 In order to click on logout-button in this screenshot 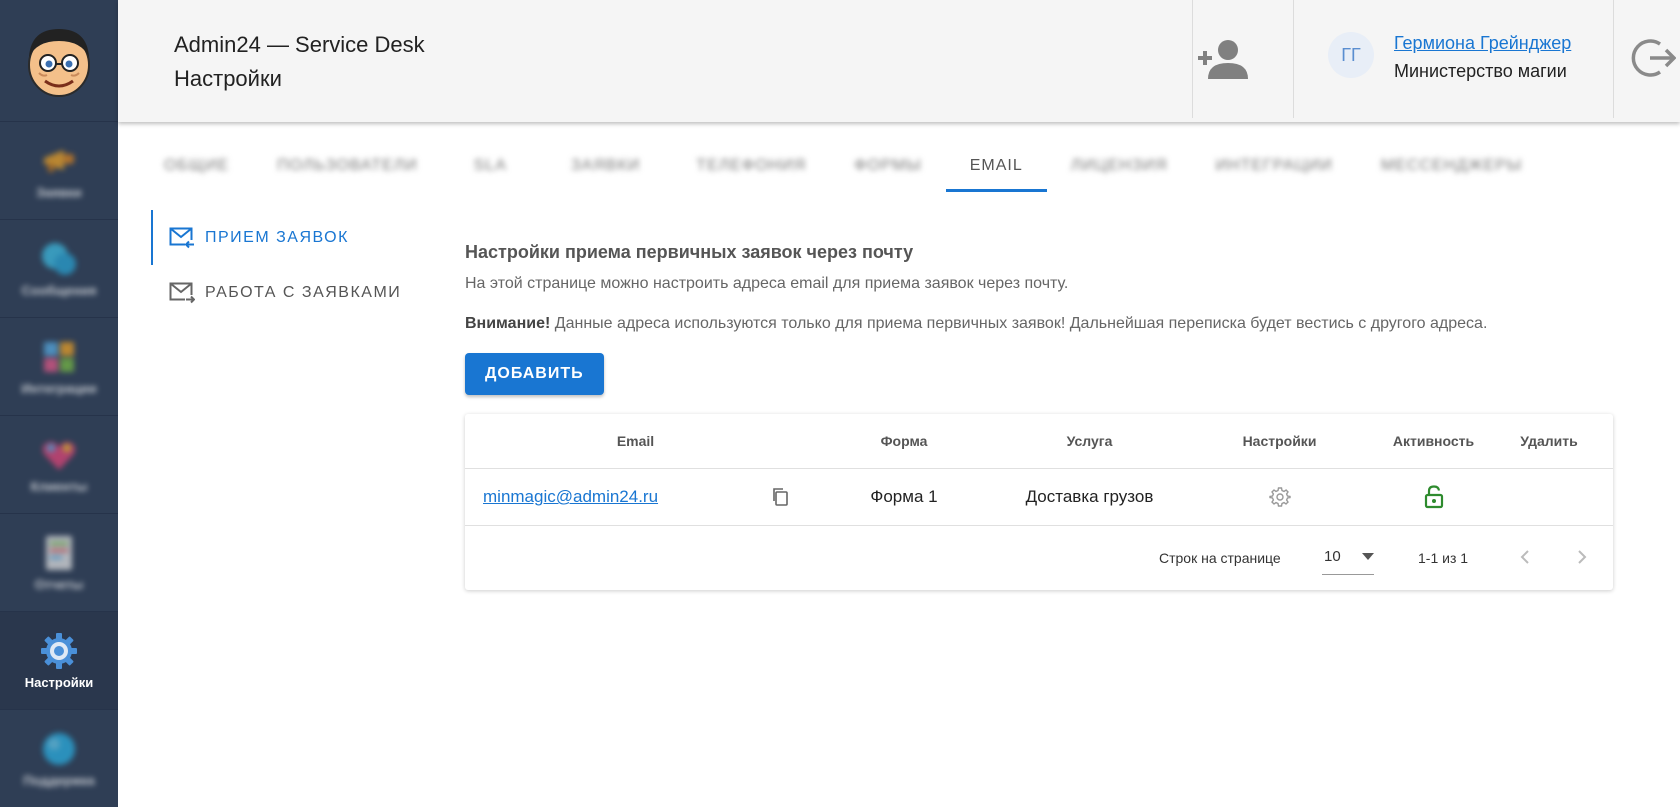, I will do `click(1655, 58)`.